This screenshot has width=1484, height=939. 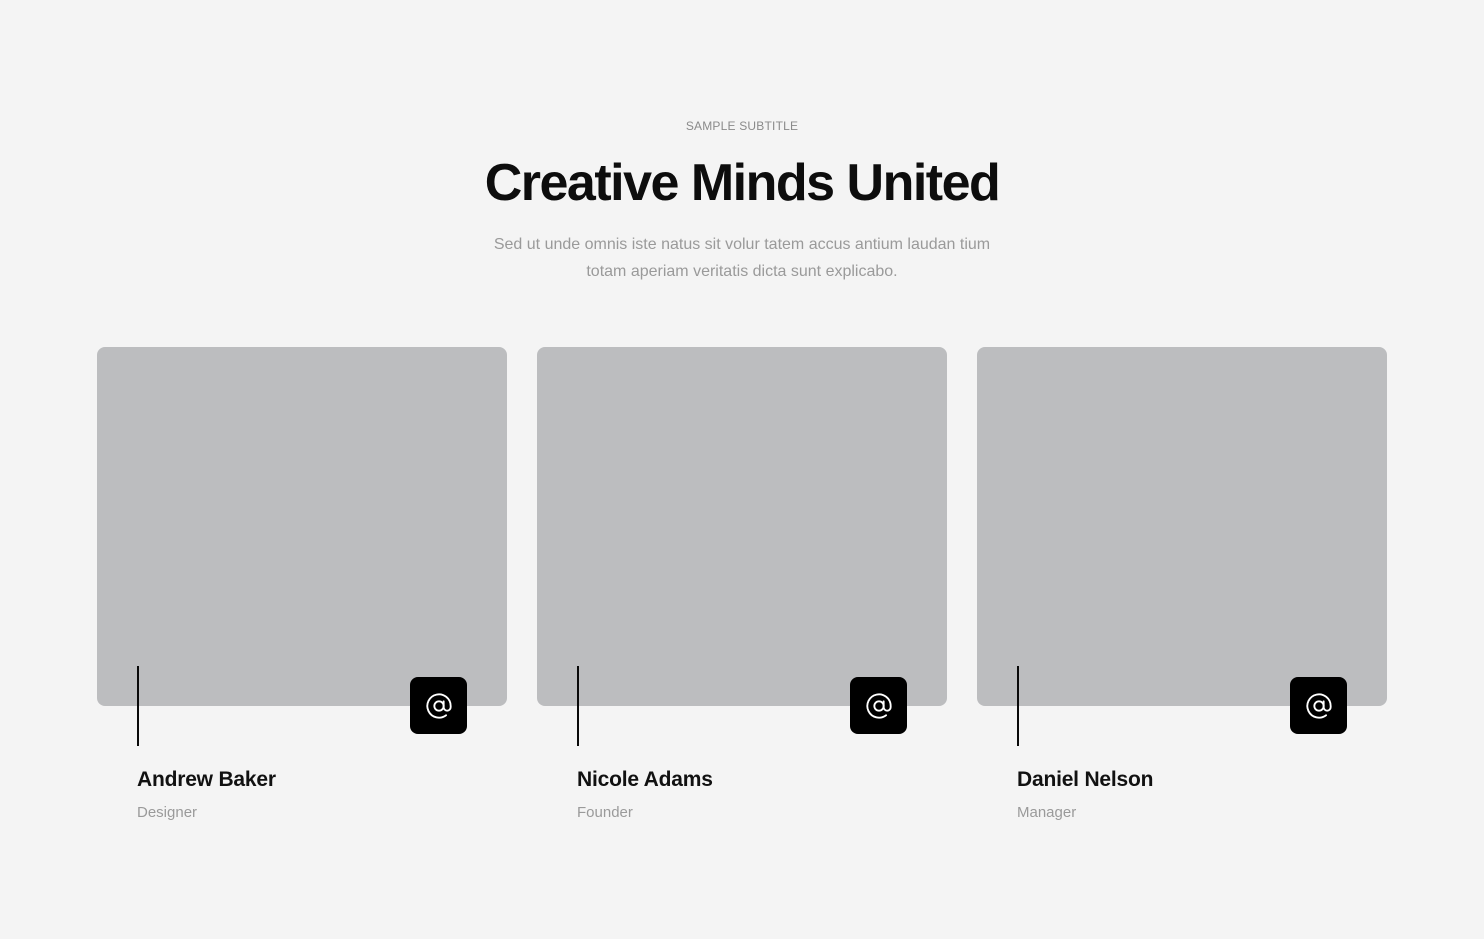 What do you see at coordinates (167, 812) in the screenshot?
I see `member-role: Designer` at bounding box center [167, 812].